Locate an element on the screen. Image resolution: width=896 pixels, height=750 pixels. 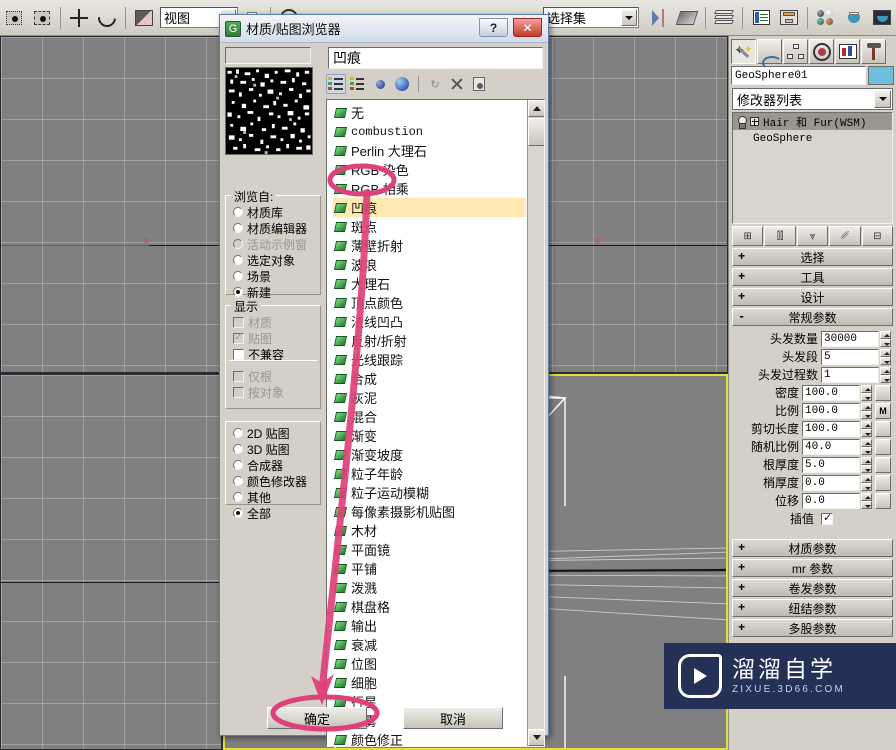
browse-option-selected: 选定对象 is located at coordinates (273, 260).